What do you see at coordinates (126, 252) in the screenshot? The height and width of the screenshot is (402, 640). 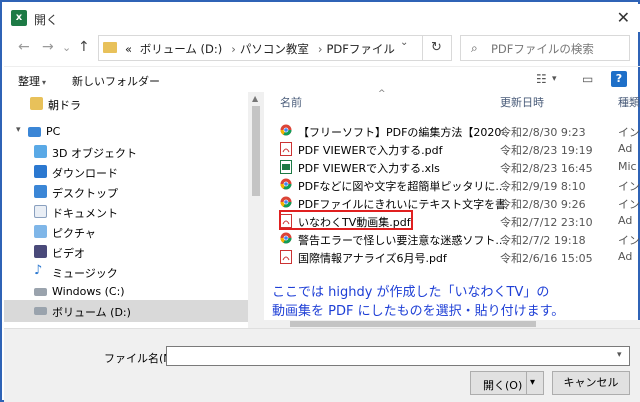 I see `sidebar-item-videos: ビデオ` at bounding box center [126, 252].